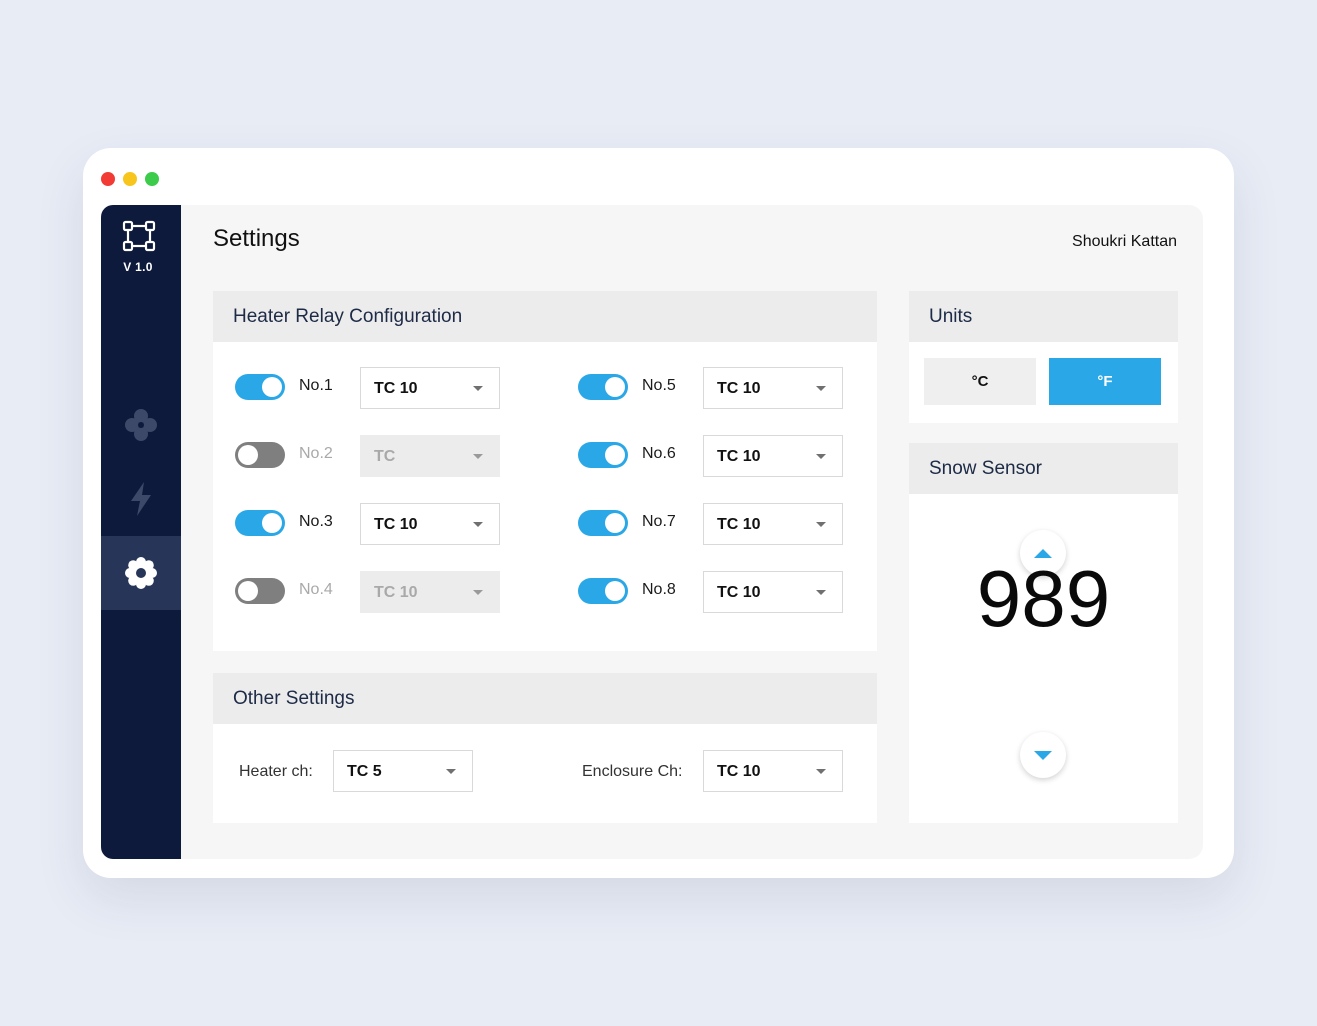 This screenshot has width=1317, height=1026. What do you see at coordinates (396, 592) in the screenshot?
I see `relay-4-value: TC 10` at bounding box center [396, 592].